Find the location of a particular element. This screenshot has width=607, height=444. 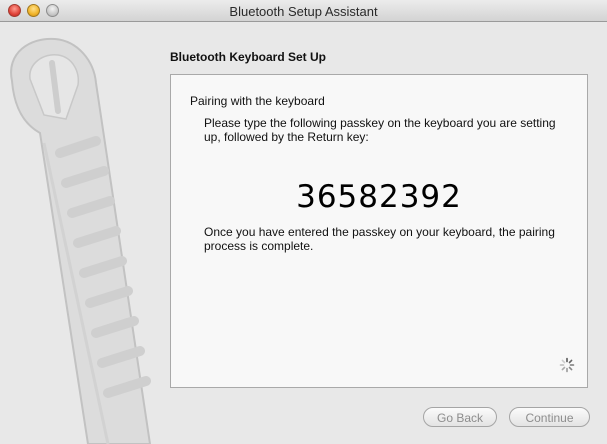

title-bar: Bluetooth Setup Assistant is located at coordinates (303, 11).